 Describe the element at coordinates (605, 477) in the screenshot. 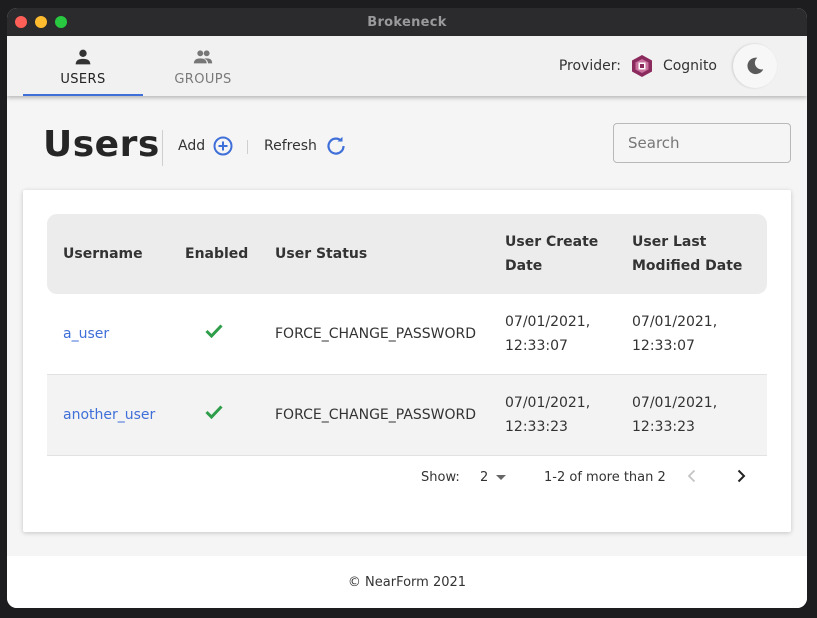

I see `pagination-range: 1-2 of more than 2` at that location.